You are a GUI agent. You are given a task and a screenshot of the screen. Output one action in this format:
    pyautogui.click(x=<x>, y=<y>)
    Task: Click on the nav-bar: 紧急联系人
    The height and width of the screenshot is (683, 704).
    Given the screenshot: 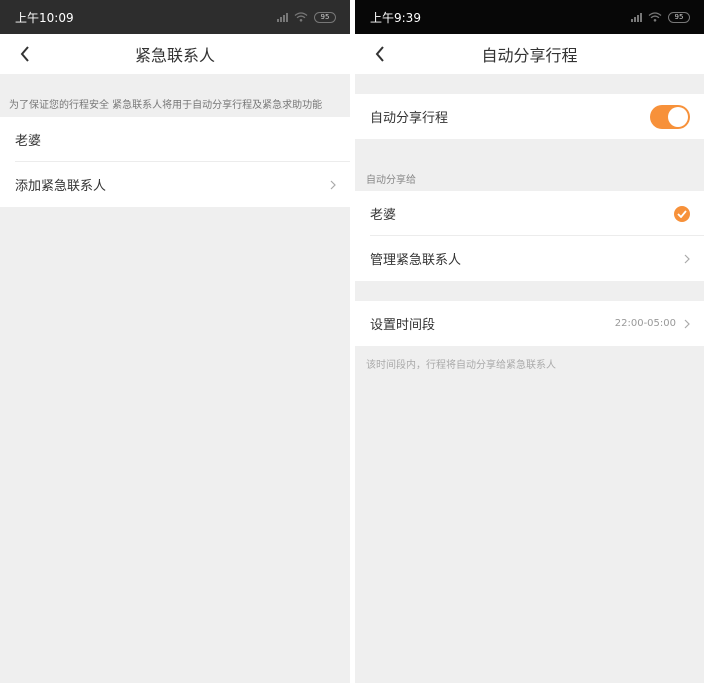 What is the action you would take?
    pyautogui.click(x=175, y=54)
    